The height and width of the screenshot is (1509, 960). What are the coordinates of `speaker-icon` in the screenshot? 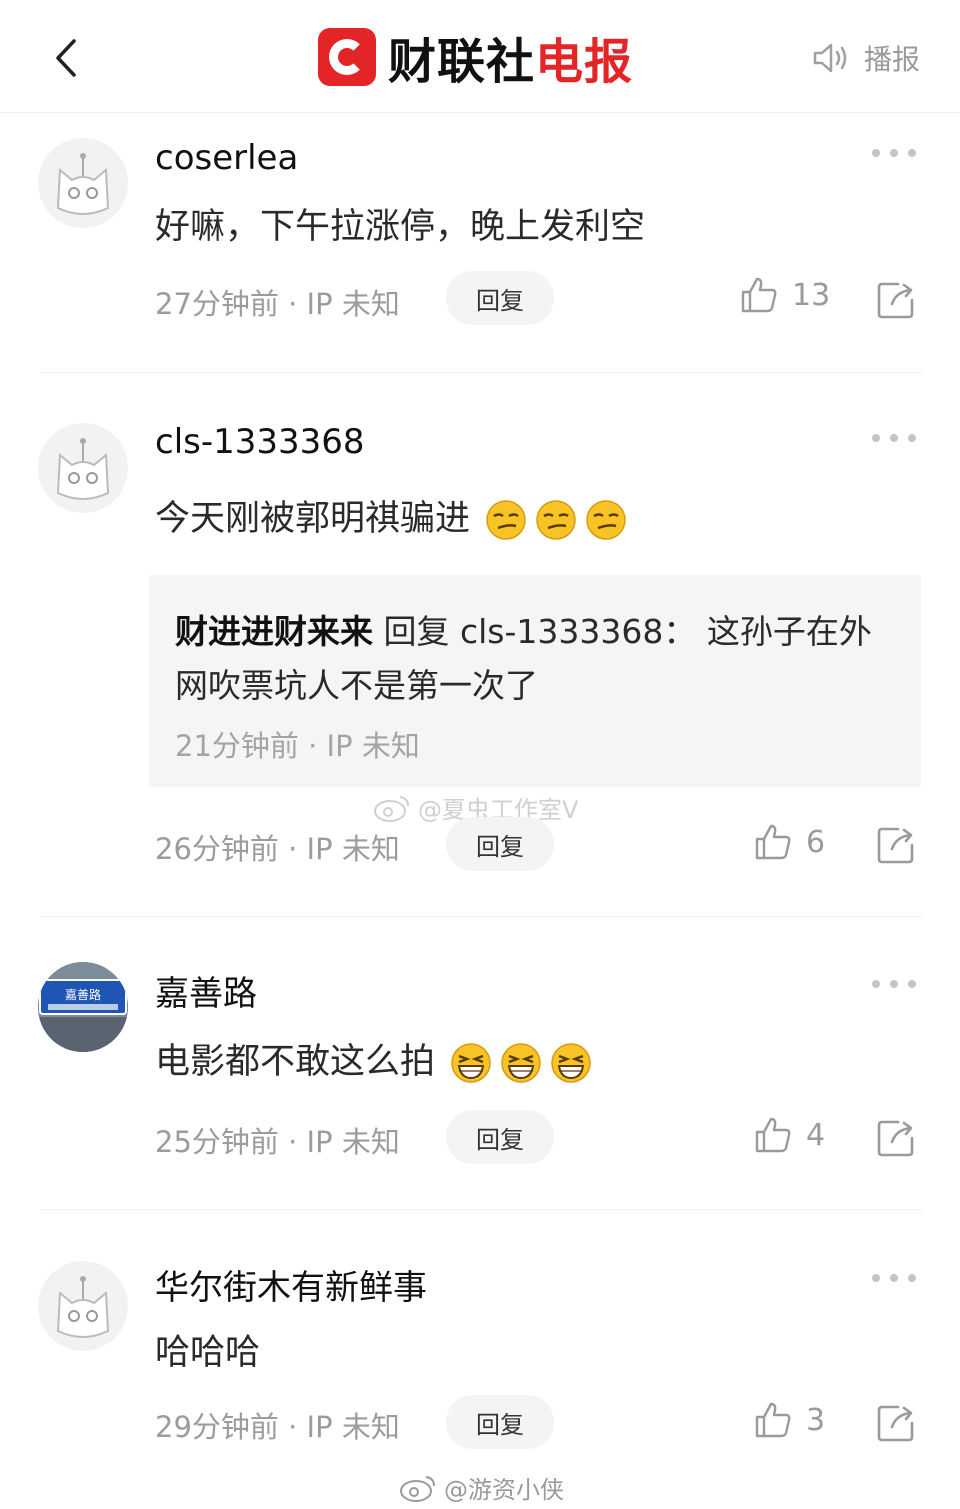 It's located at (830, 58).